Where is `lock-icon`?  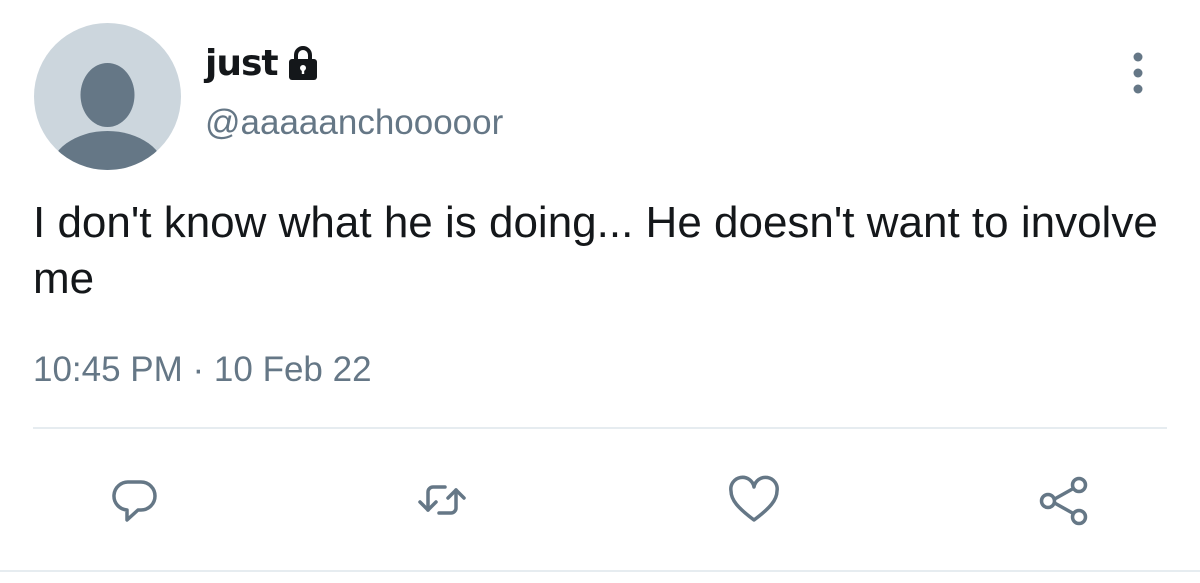 lock-icon is located at coordinates (303, 63).